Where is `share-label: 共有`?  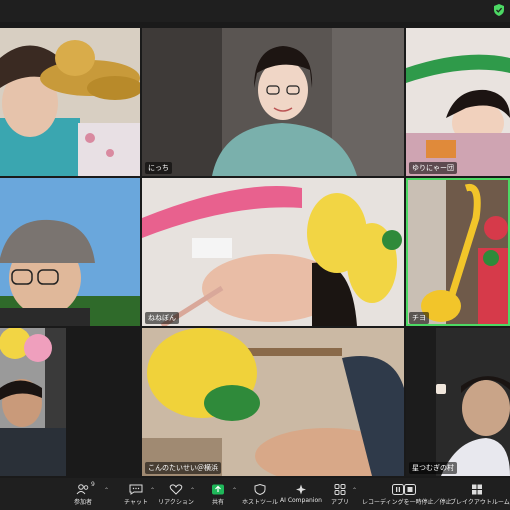 share-label: 共有 is located at coordinates (217, 502).